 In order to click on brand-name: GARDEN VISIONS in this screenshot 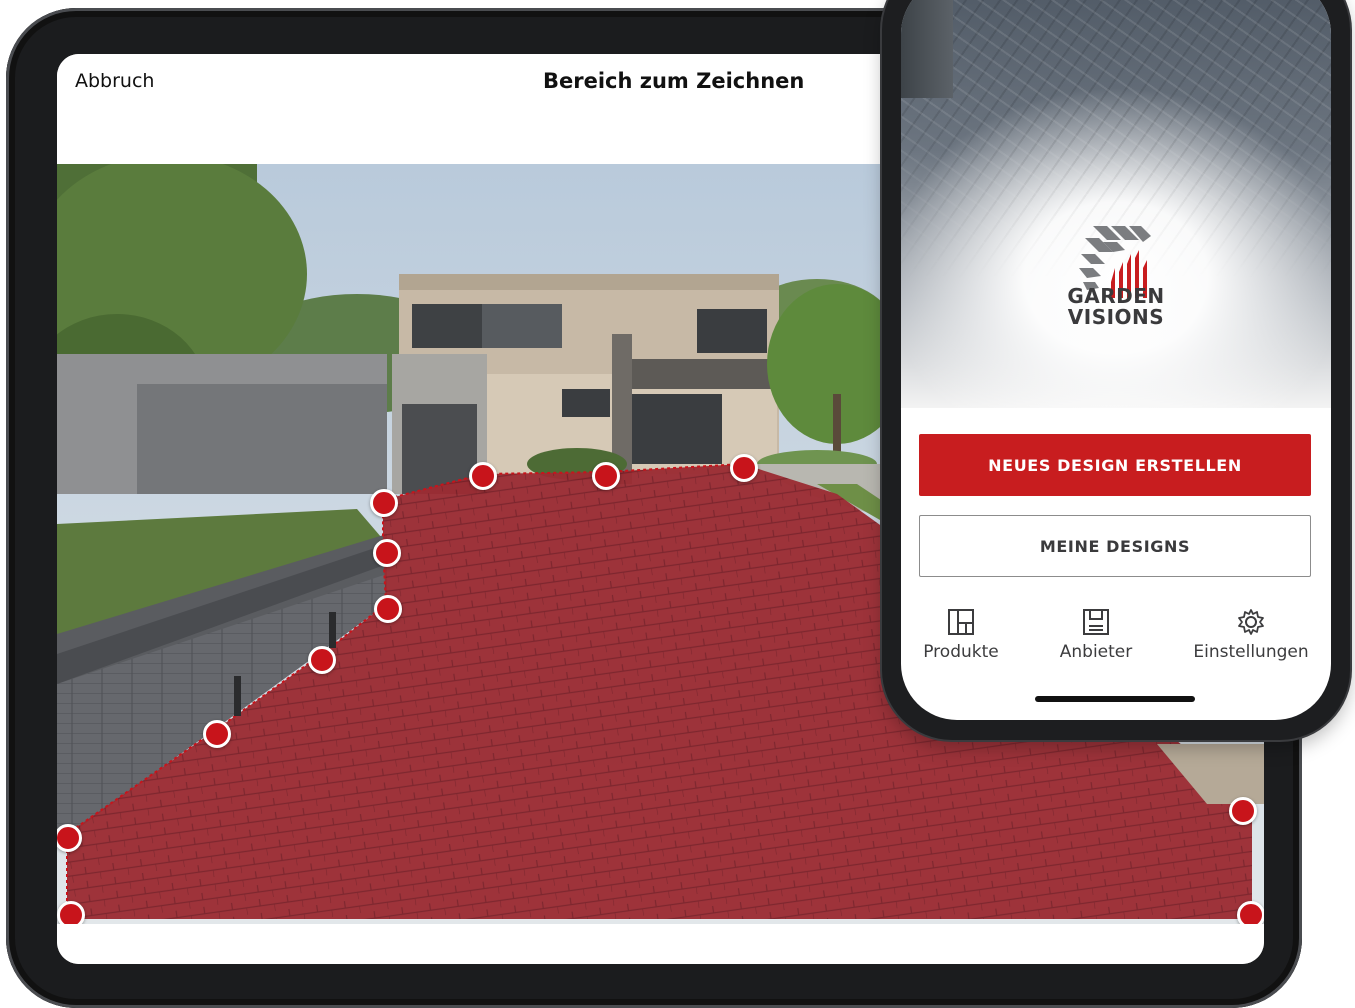, I will do `click(1116, 307)`.